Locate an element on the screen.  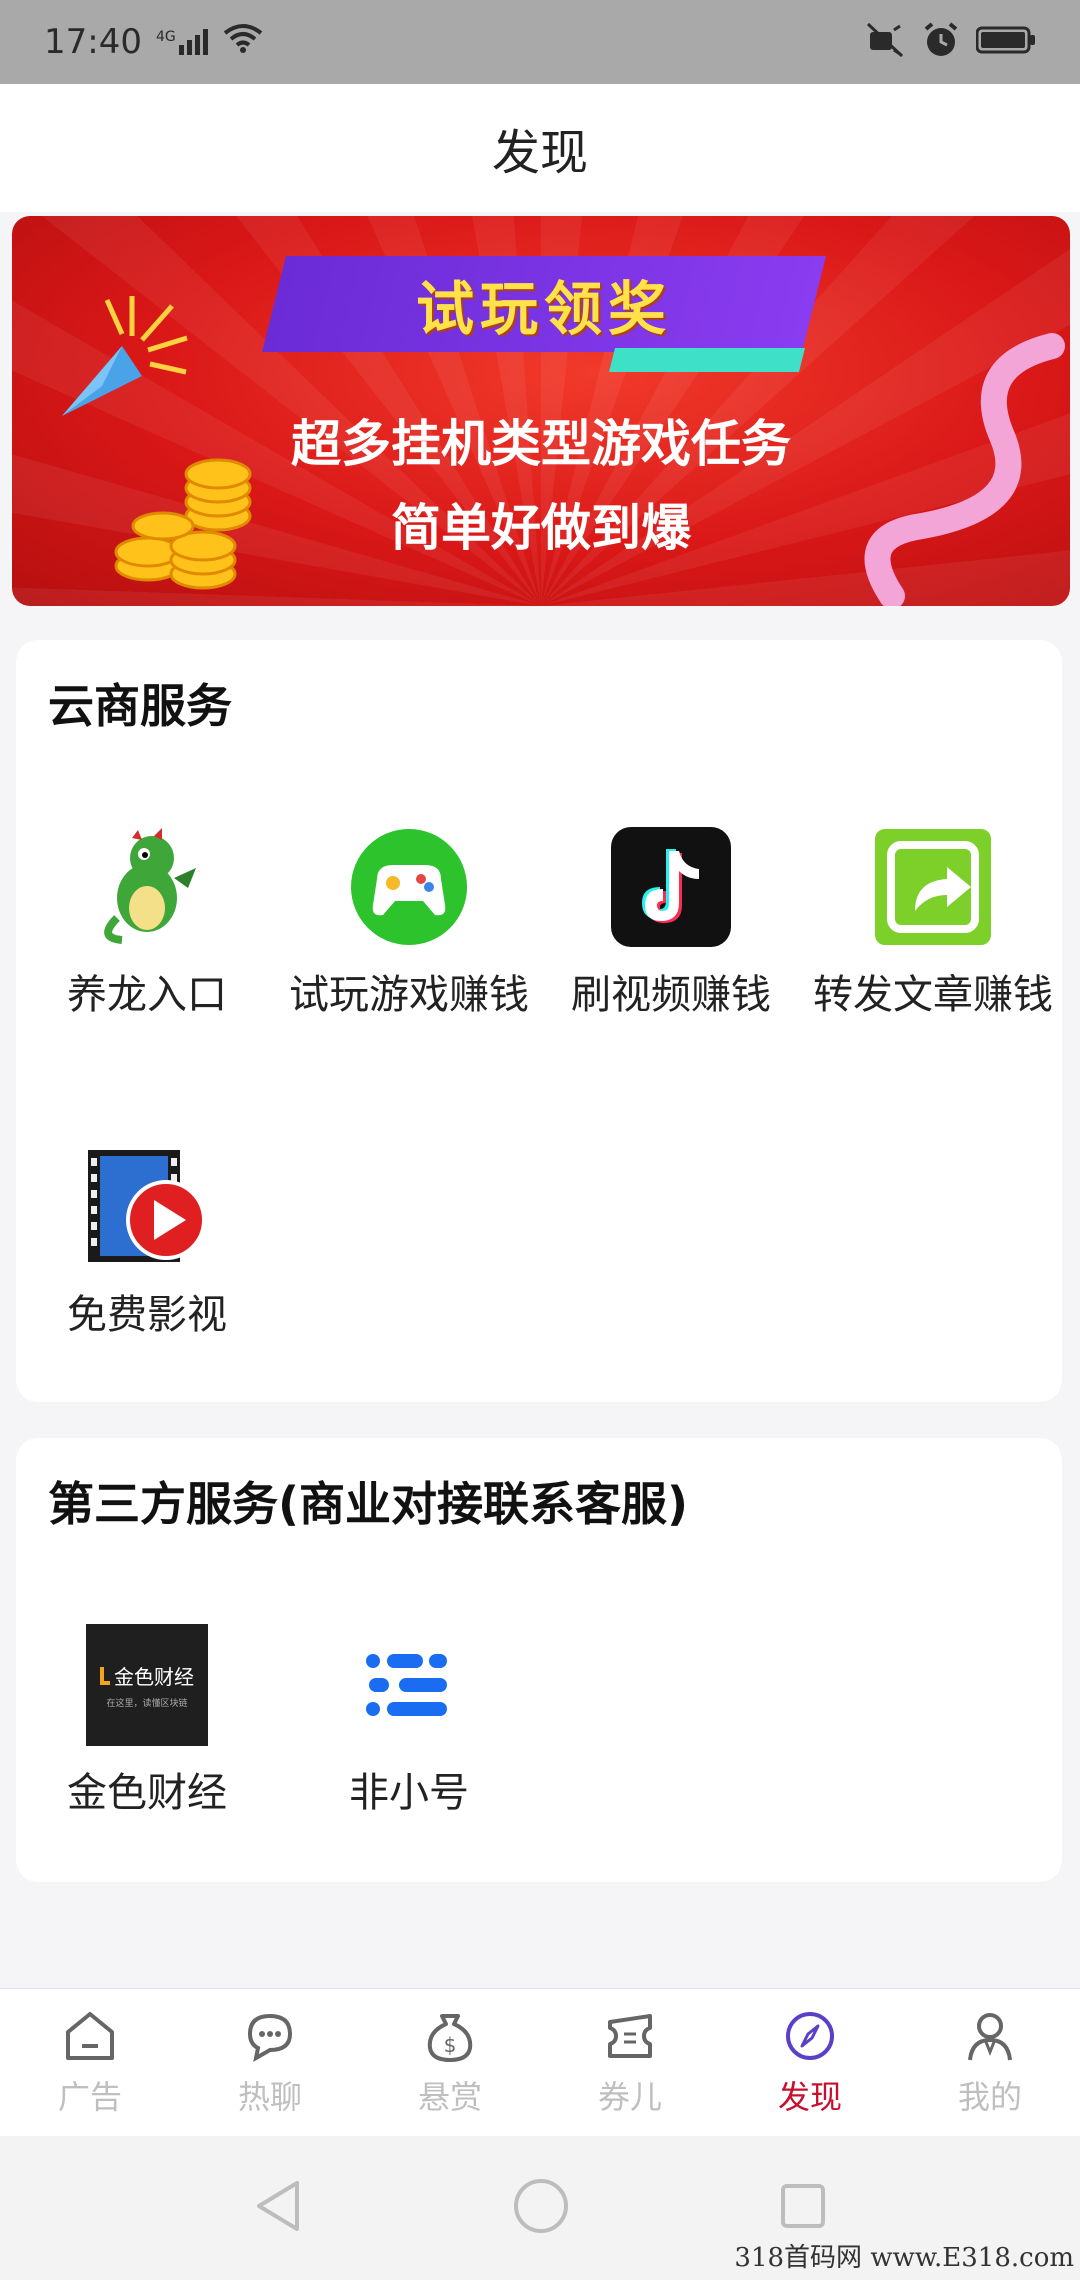
service-item-jinse: 金色财经 在这里，读懂区块链 金色财经 is located at coordinates (147, 1721).